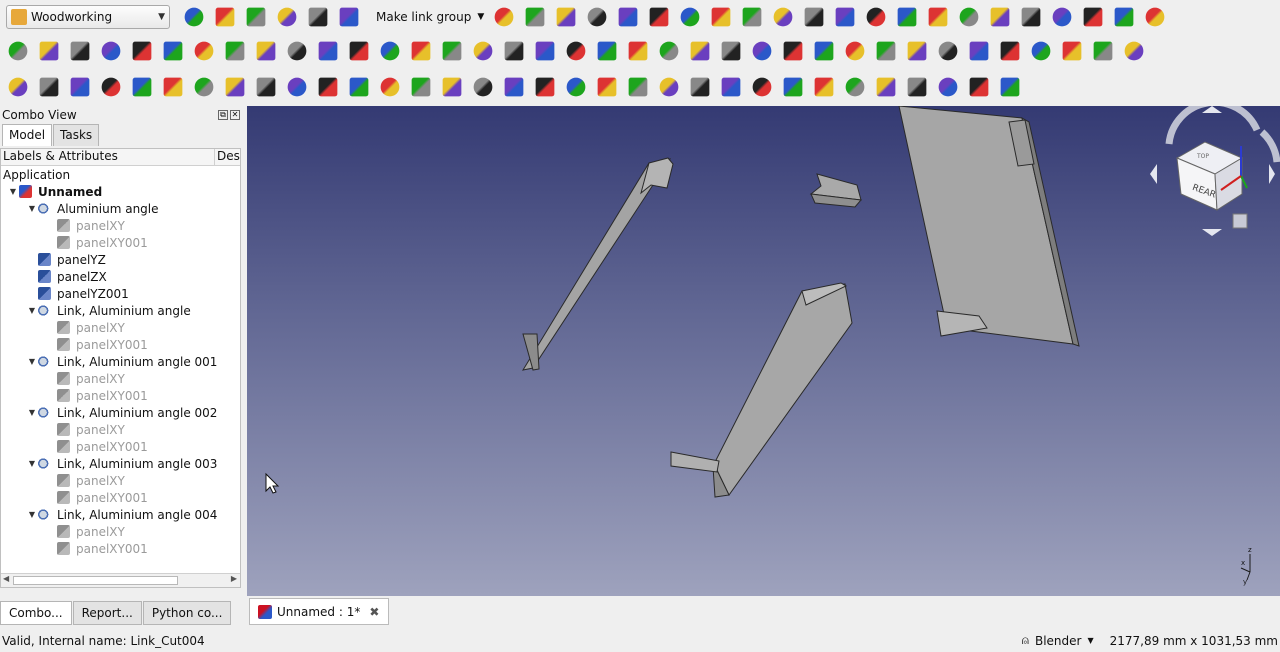 Image resolution: width=1280 pixels, height=652 pixels. Describe the element at coordinates (328, 87) in the screenshot. I see `resize5-icon` at that location.